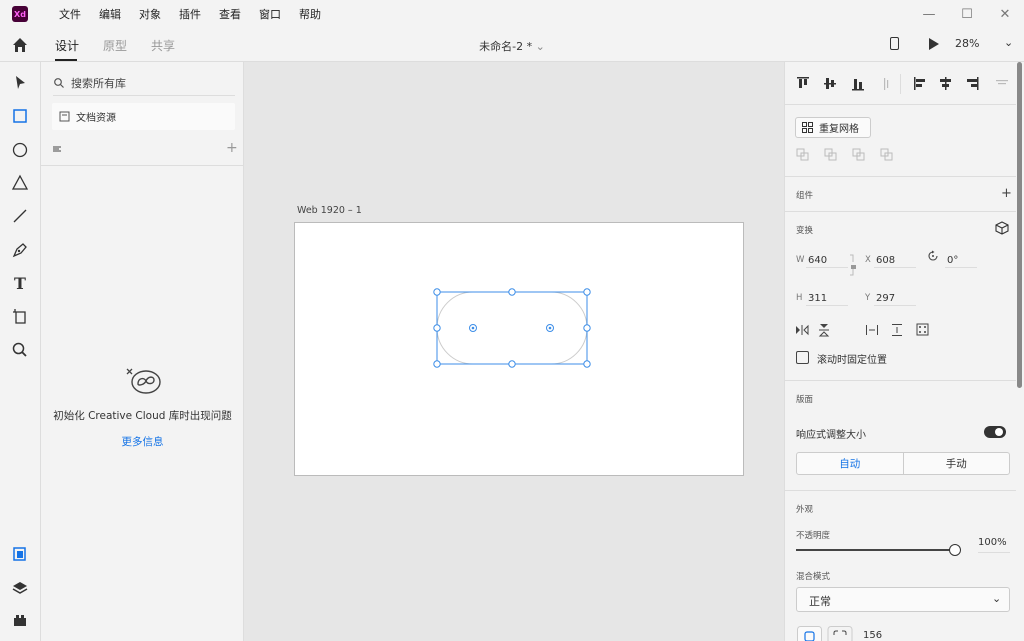  Describe the element at coordinates (150, 14) in the screenshot. I see `menu-object: 对象` at that location.